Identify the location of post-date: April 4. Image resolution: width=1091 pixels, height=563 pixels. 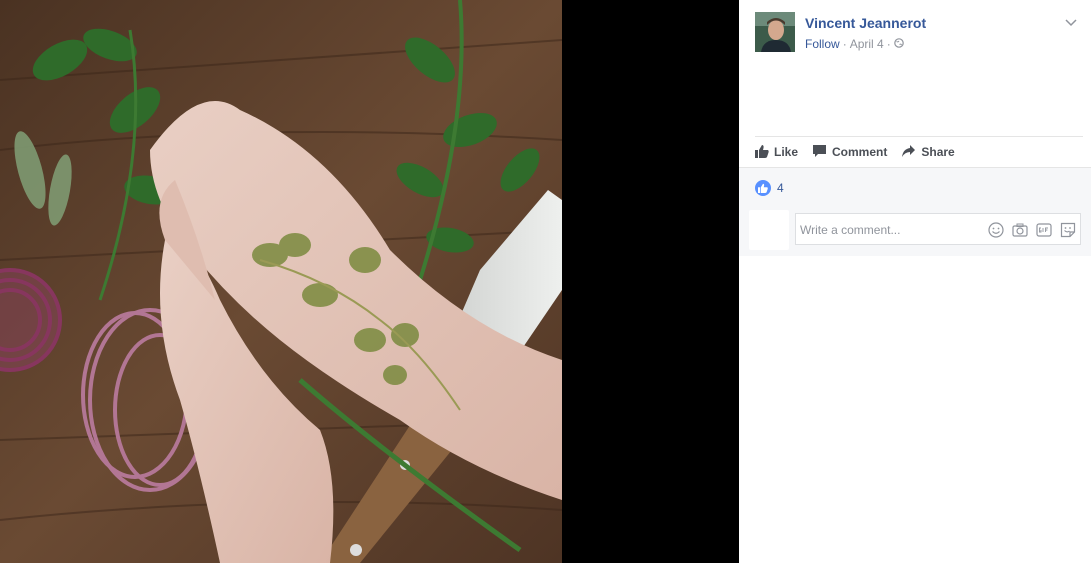
(867, 44).